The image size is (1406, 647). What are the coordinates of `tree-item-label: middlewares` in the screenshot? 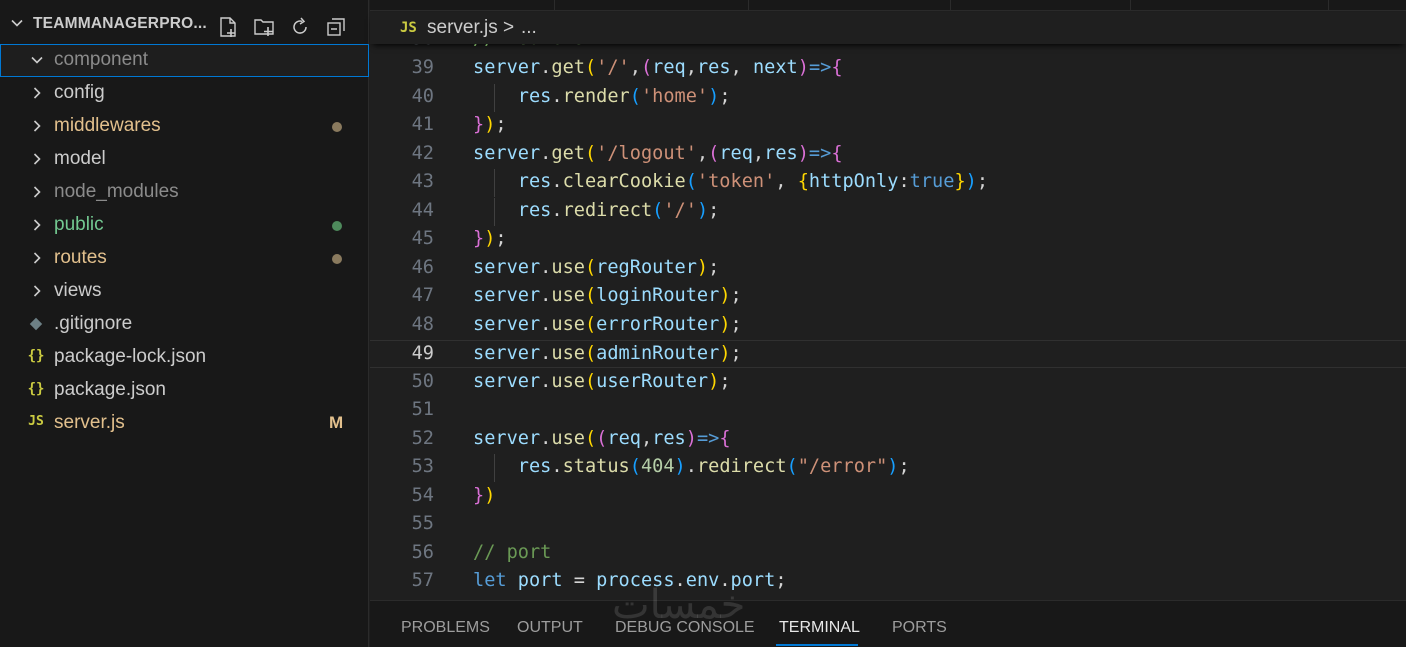 It's located at (107, 125).